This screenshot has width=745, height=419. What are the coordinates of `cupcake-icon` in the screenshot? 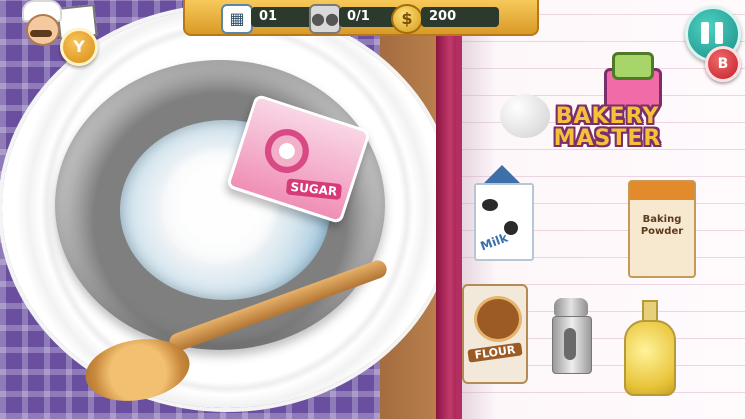 It's located at (287, 151).